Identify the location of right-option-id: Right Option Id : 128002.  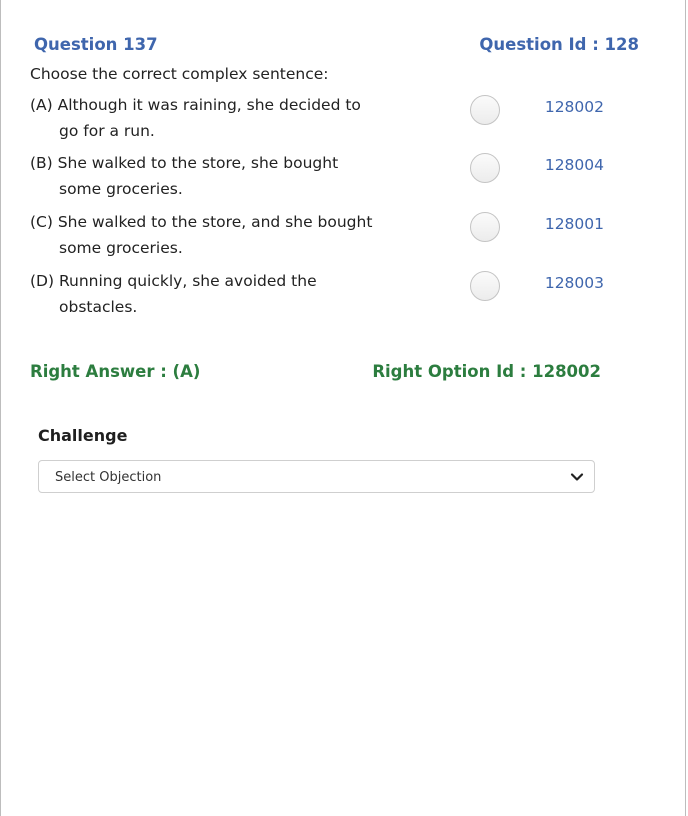
(486, 371).